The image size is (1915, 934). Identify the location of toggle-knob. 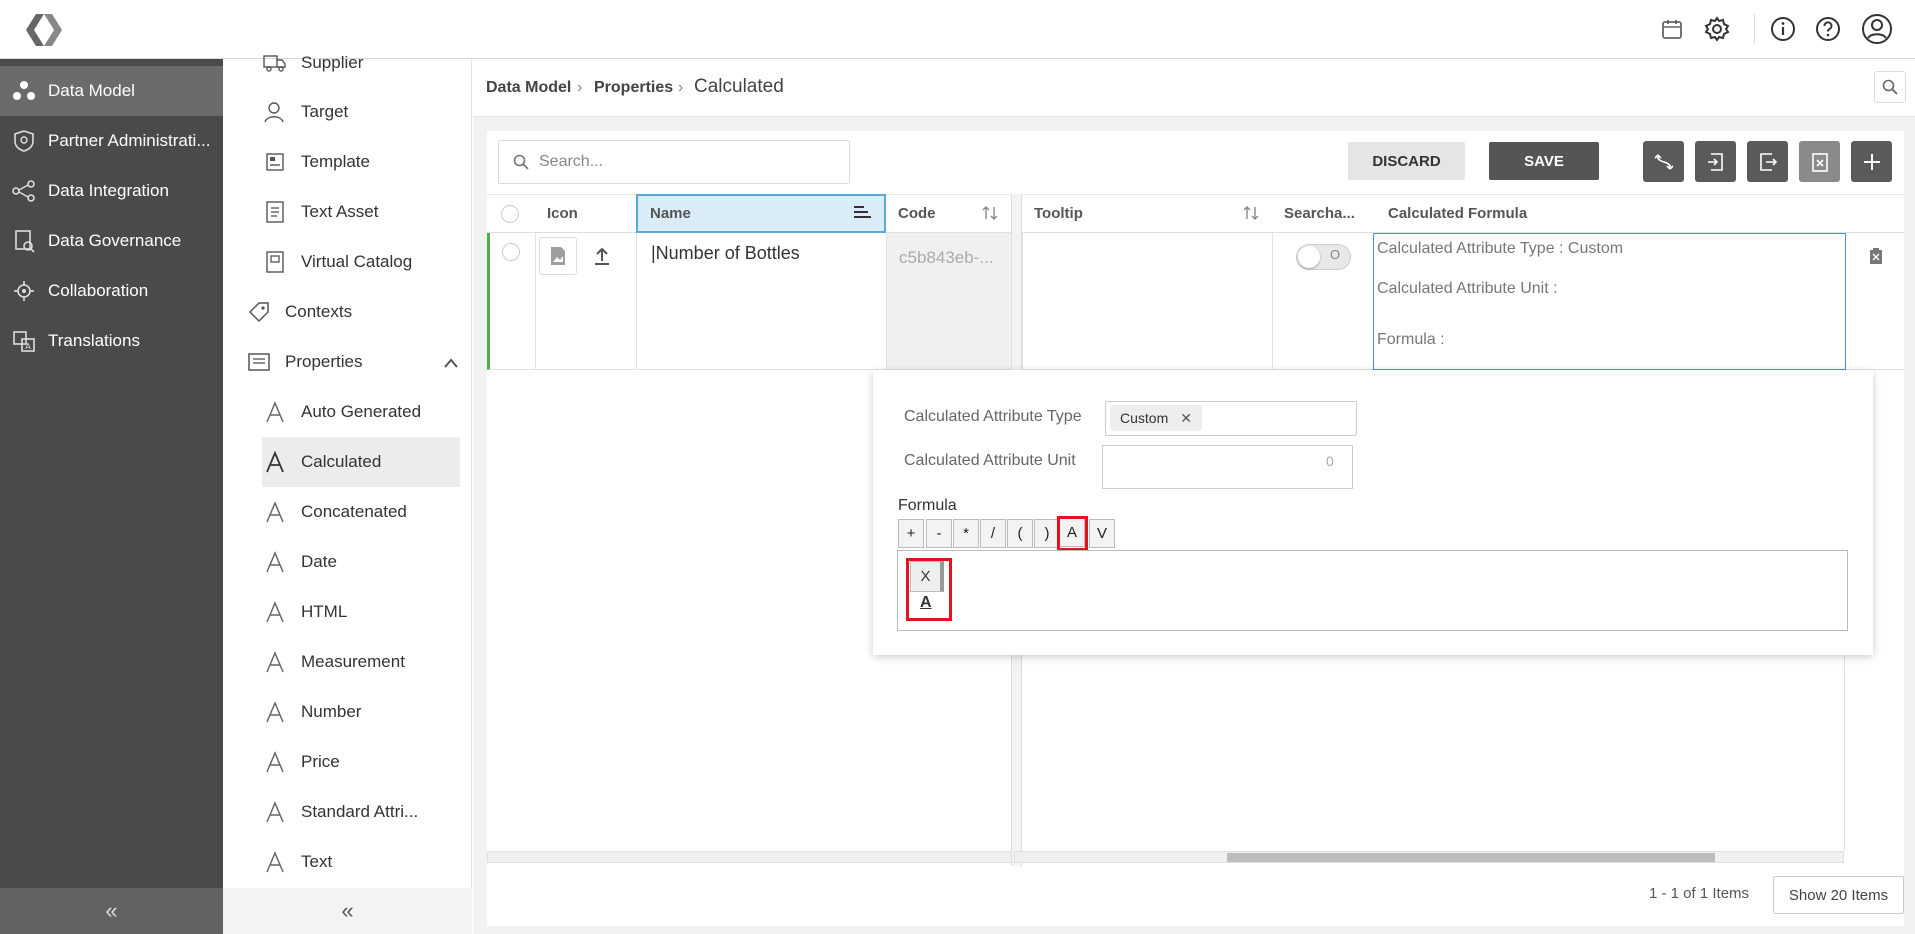
(1309, 257).